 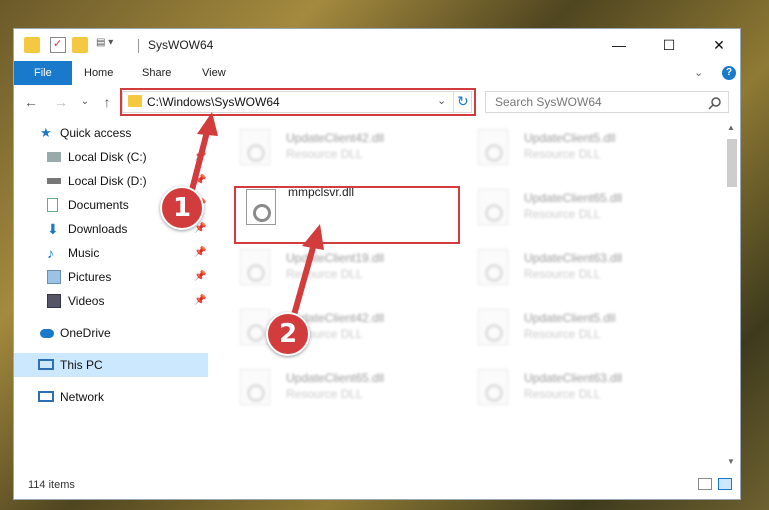 What do you see at coordinates (111, 301) in the screenshot?
I see `sidebar-item-videos: Videos 📌` at bounding box center [111, 301].